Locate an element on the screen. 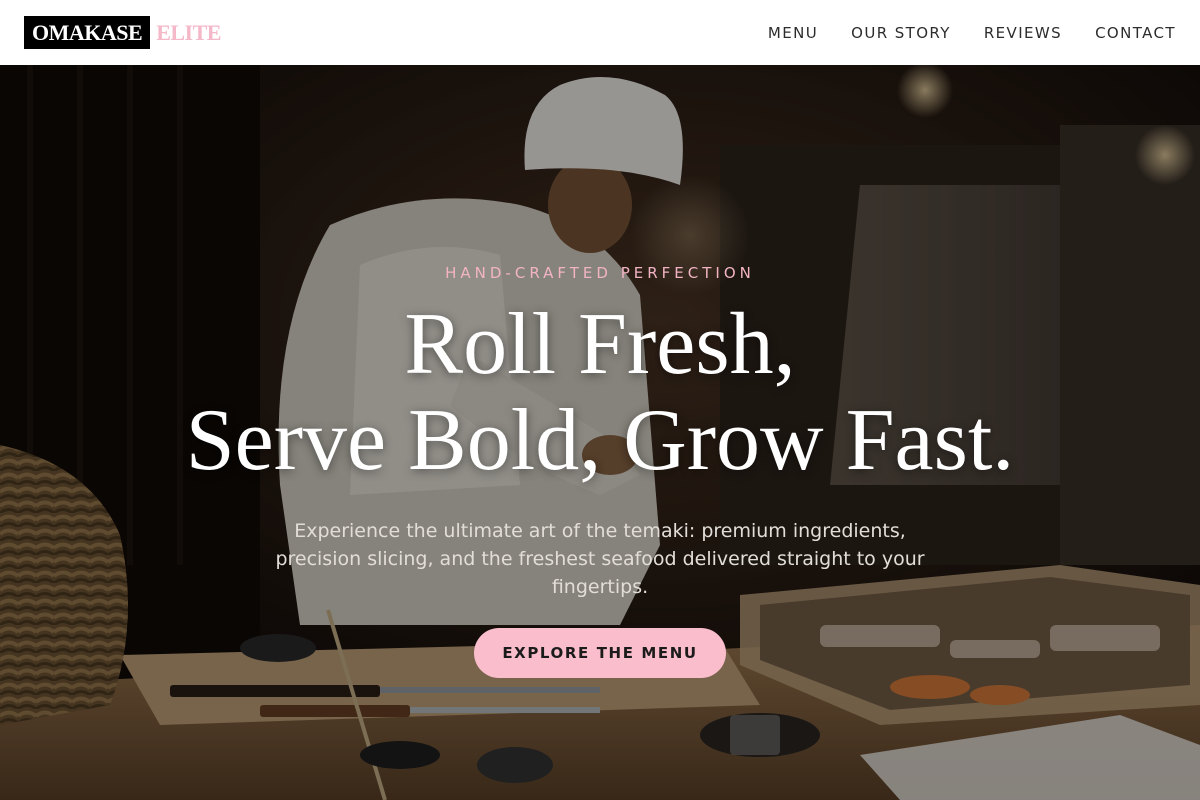 This screenshot has height=800, width=1200. brand-logo: OMAKASE ELITE is located at coordinates (122, 32).